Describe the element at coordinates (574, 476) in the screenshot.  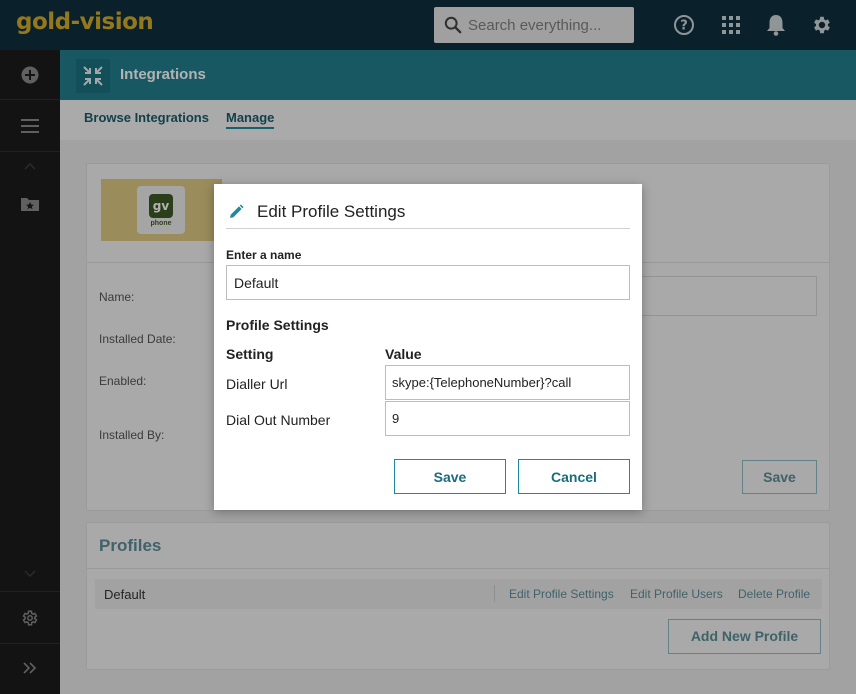
I see `cancel-button: Cancel` at that location.